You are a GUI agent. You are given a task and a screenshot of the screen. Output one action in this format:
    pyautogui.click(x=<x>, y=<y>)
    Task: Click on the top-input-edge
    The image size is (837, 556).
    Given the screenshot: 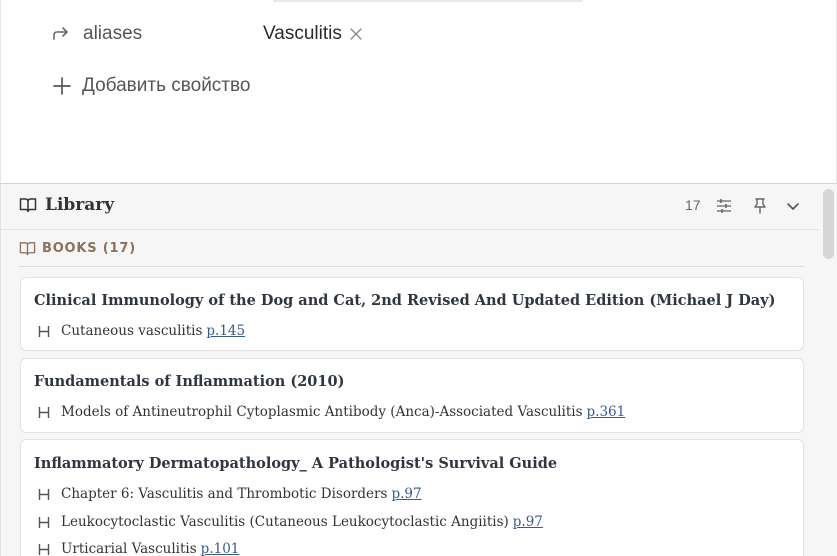 What is the action you would take?
    pyautogui.click(x=428, y=1)
    